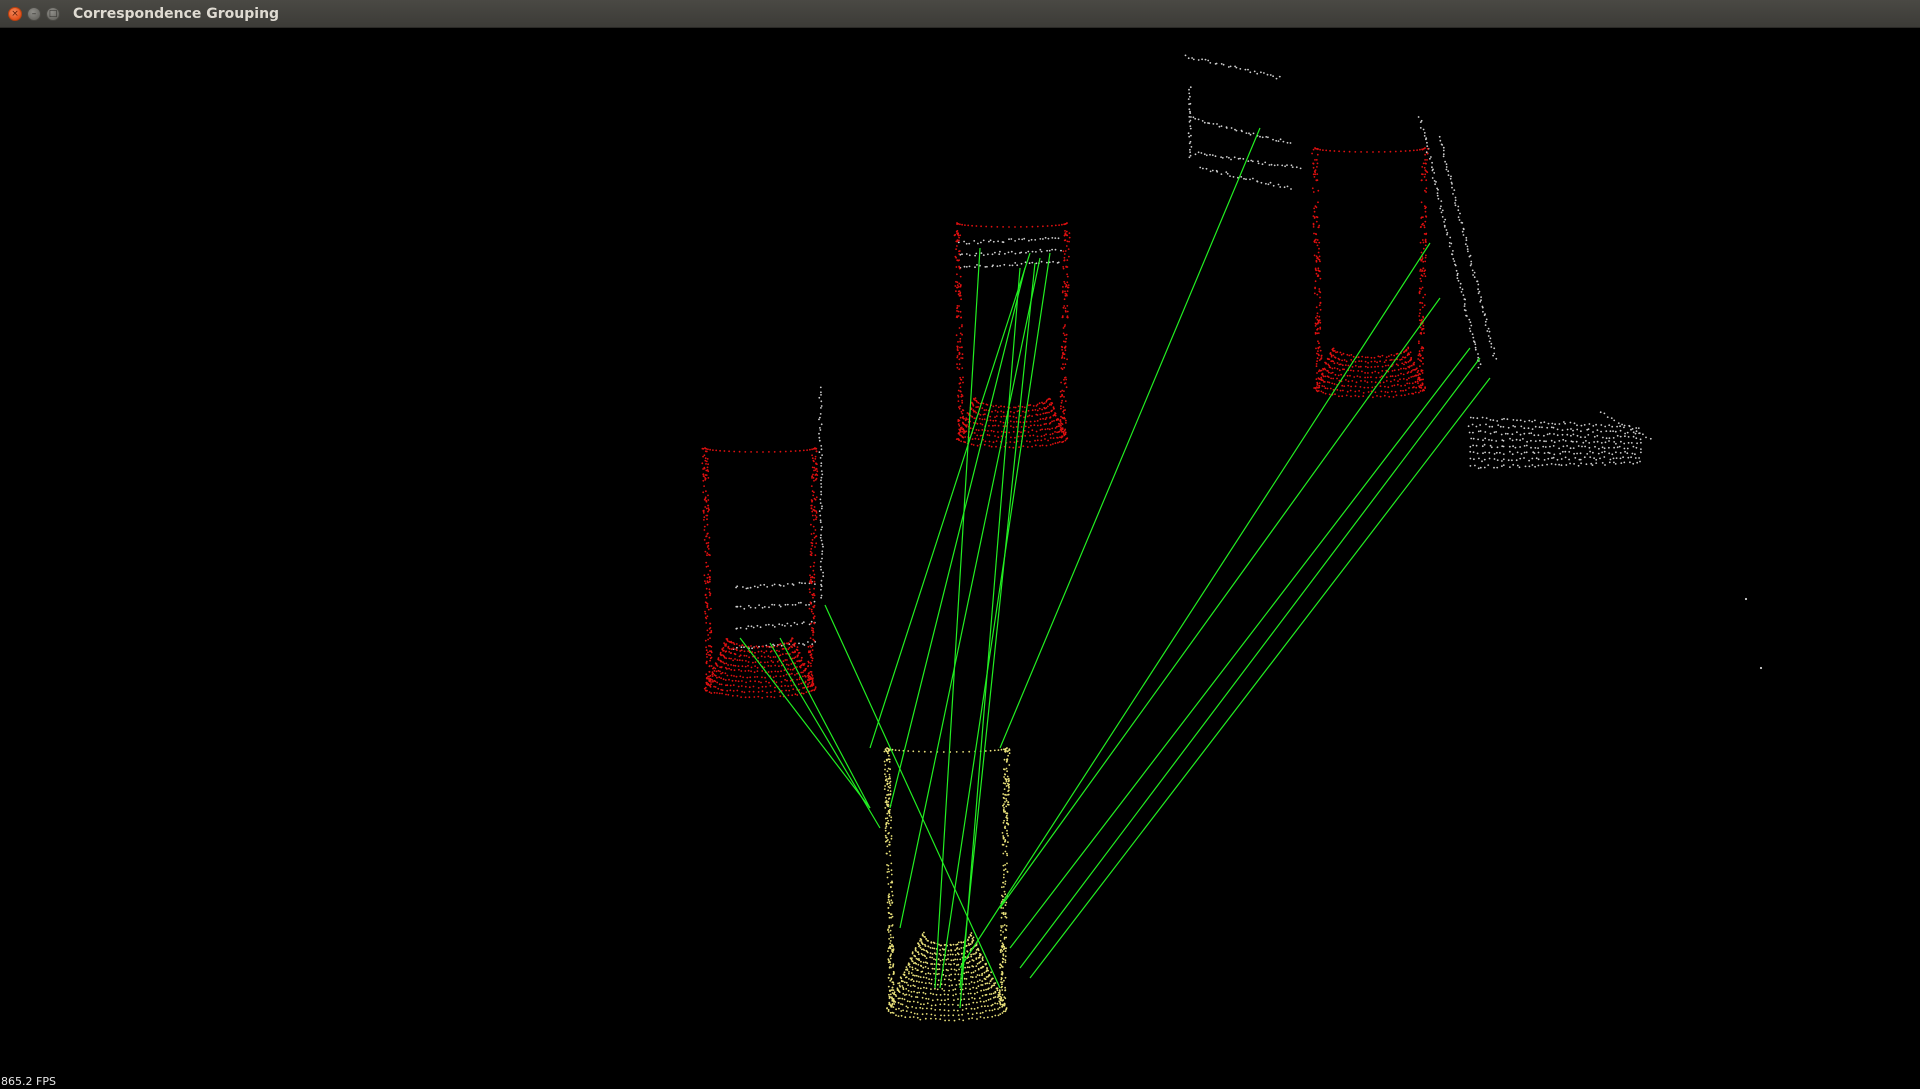 The image size is (1920, 1089). I want to click on maximize-icon: □, so click(53, 13).